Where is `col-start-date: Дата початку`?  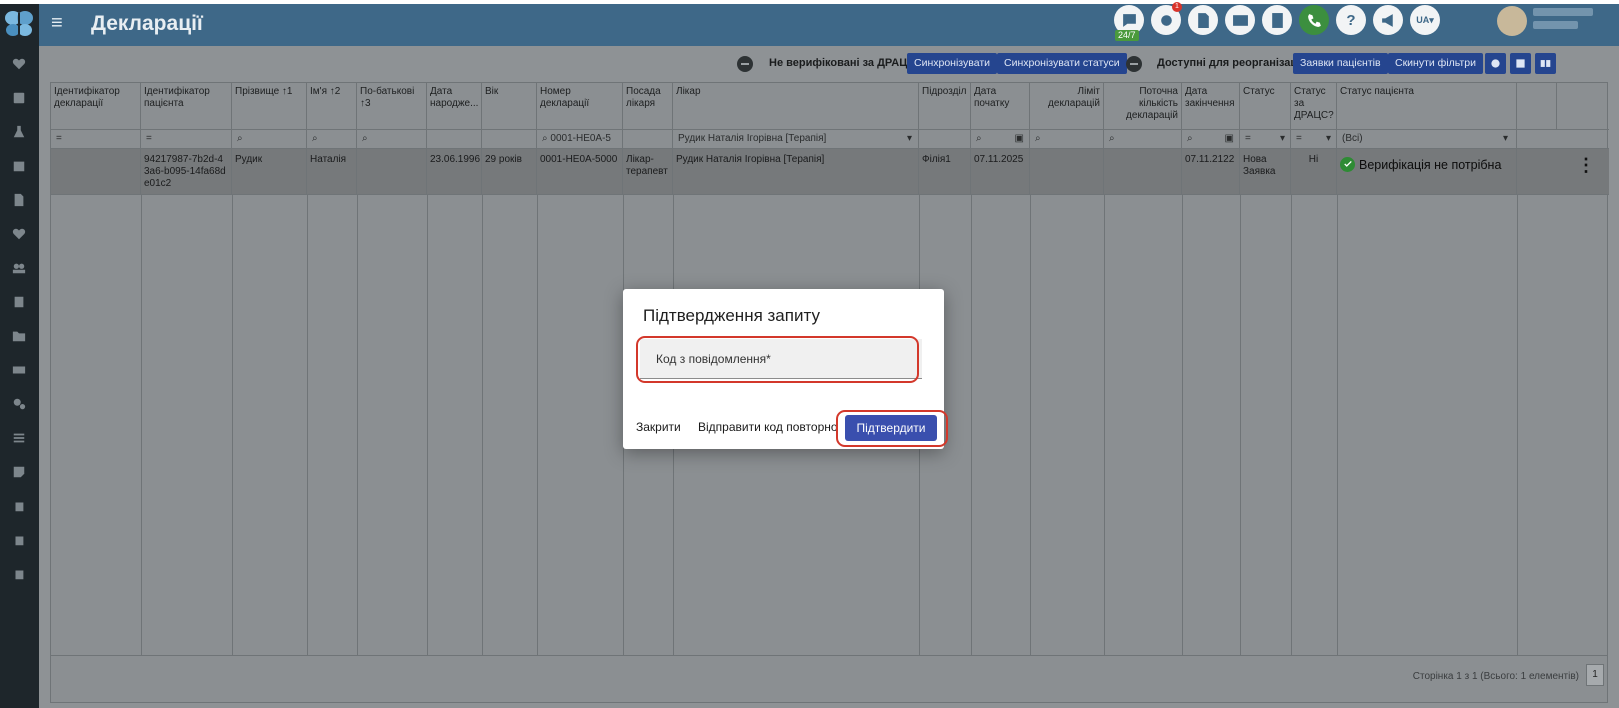 col-start-date: Дата початку is located at coordinates (1000, 106).